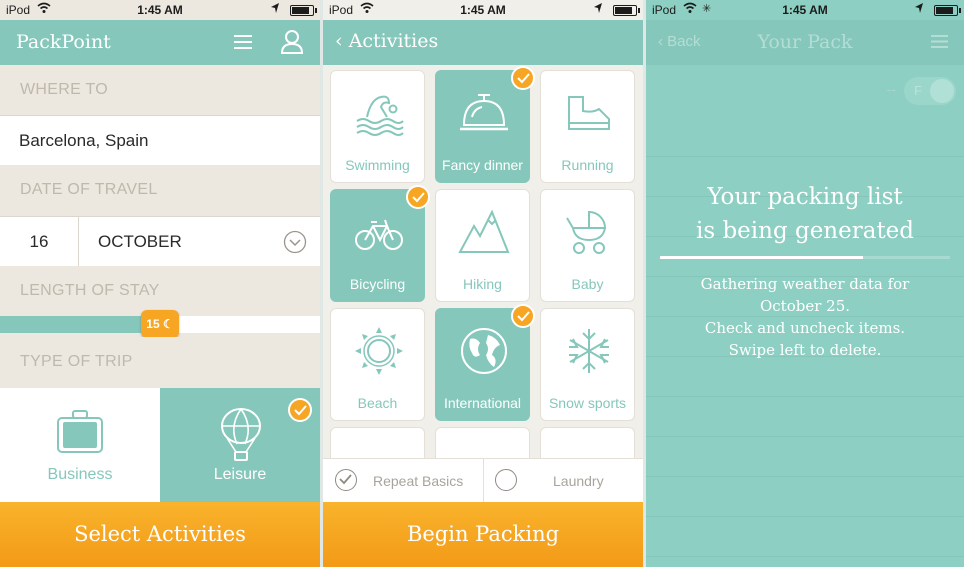  I want to click on activity-label: Swimming, so click(377, 165).